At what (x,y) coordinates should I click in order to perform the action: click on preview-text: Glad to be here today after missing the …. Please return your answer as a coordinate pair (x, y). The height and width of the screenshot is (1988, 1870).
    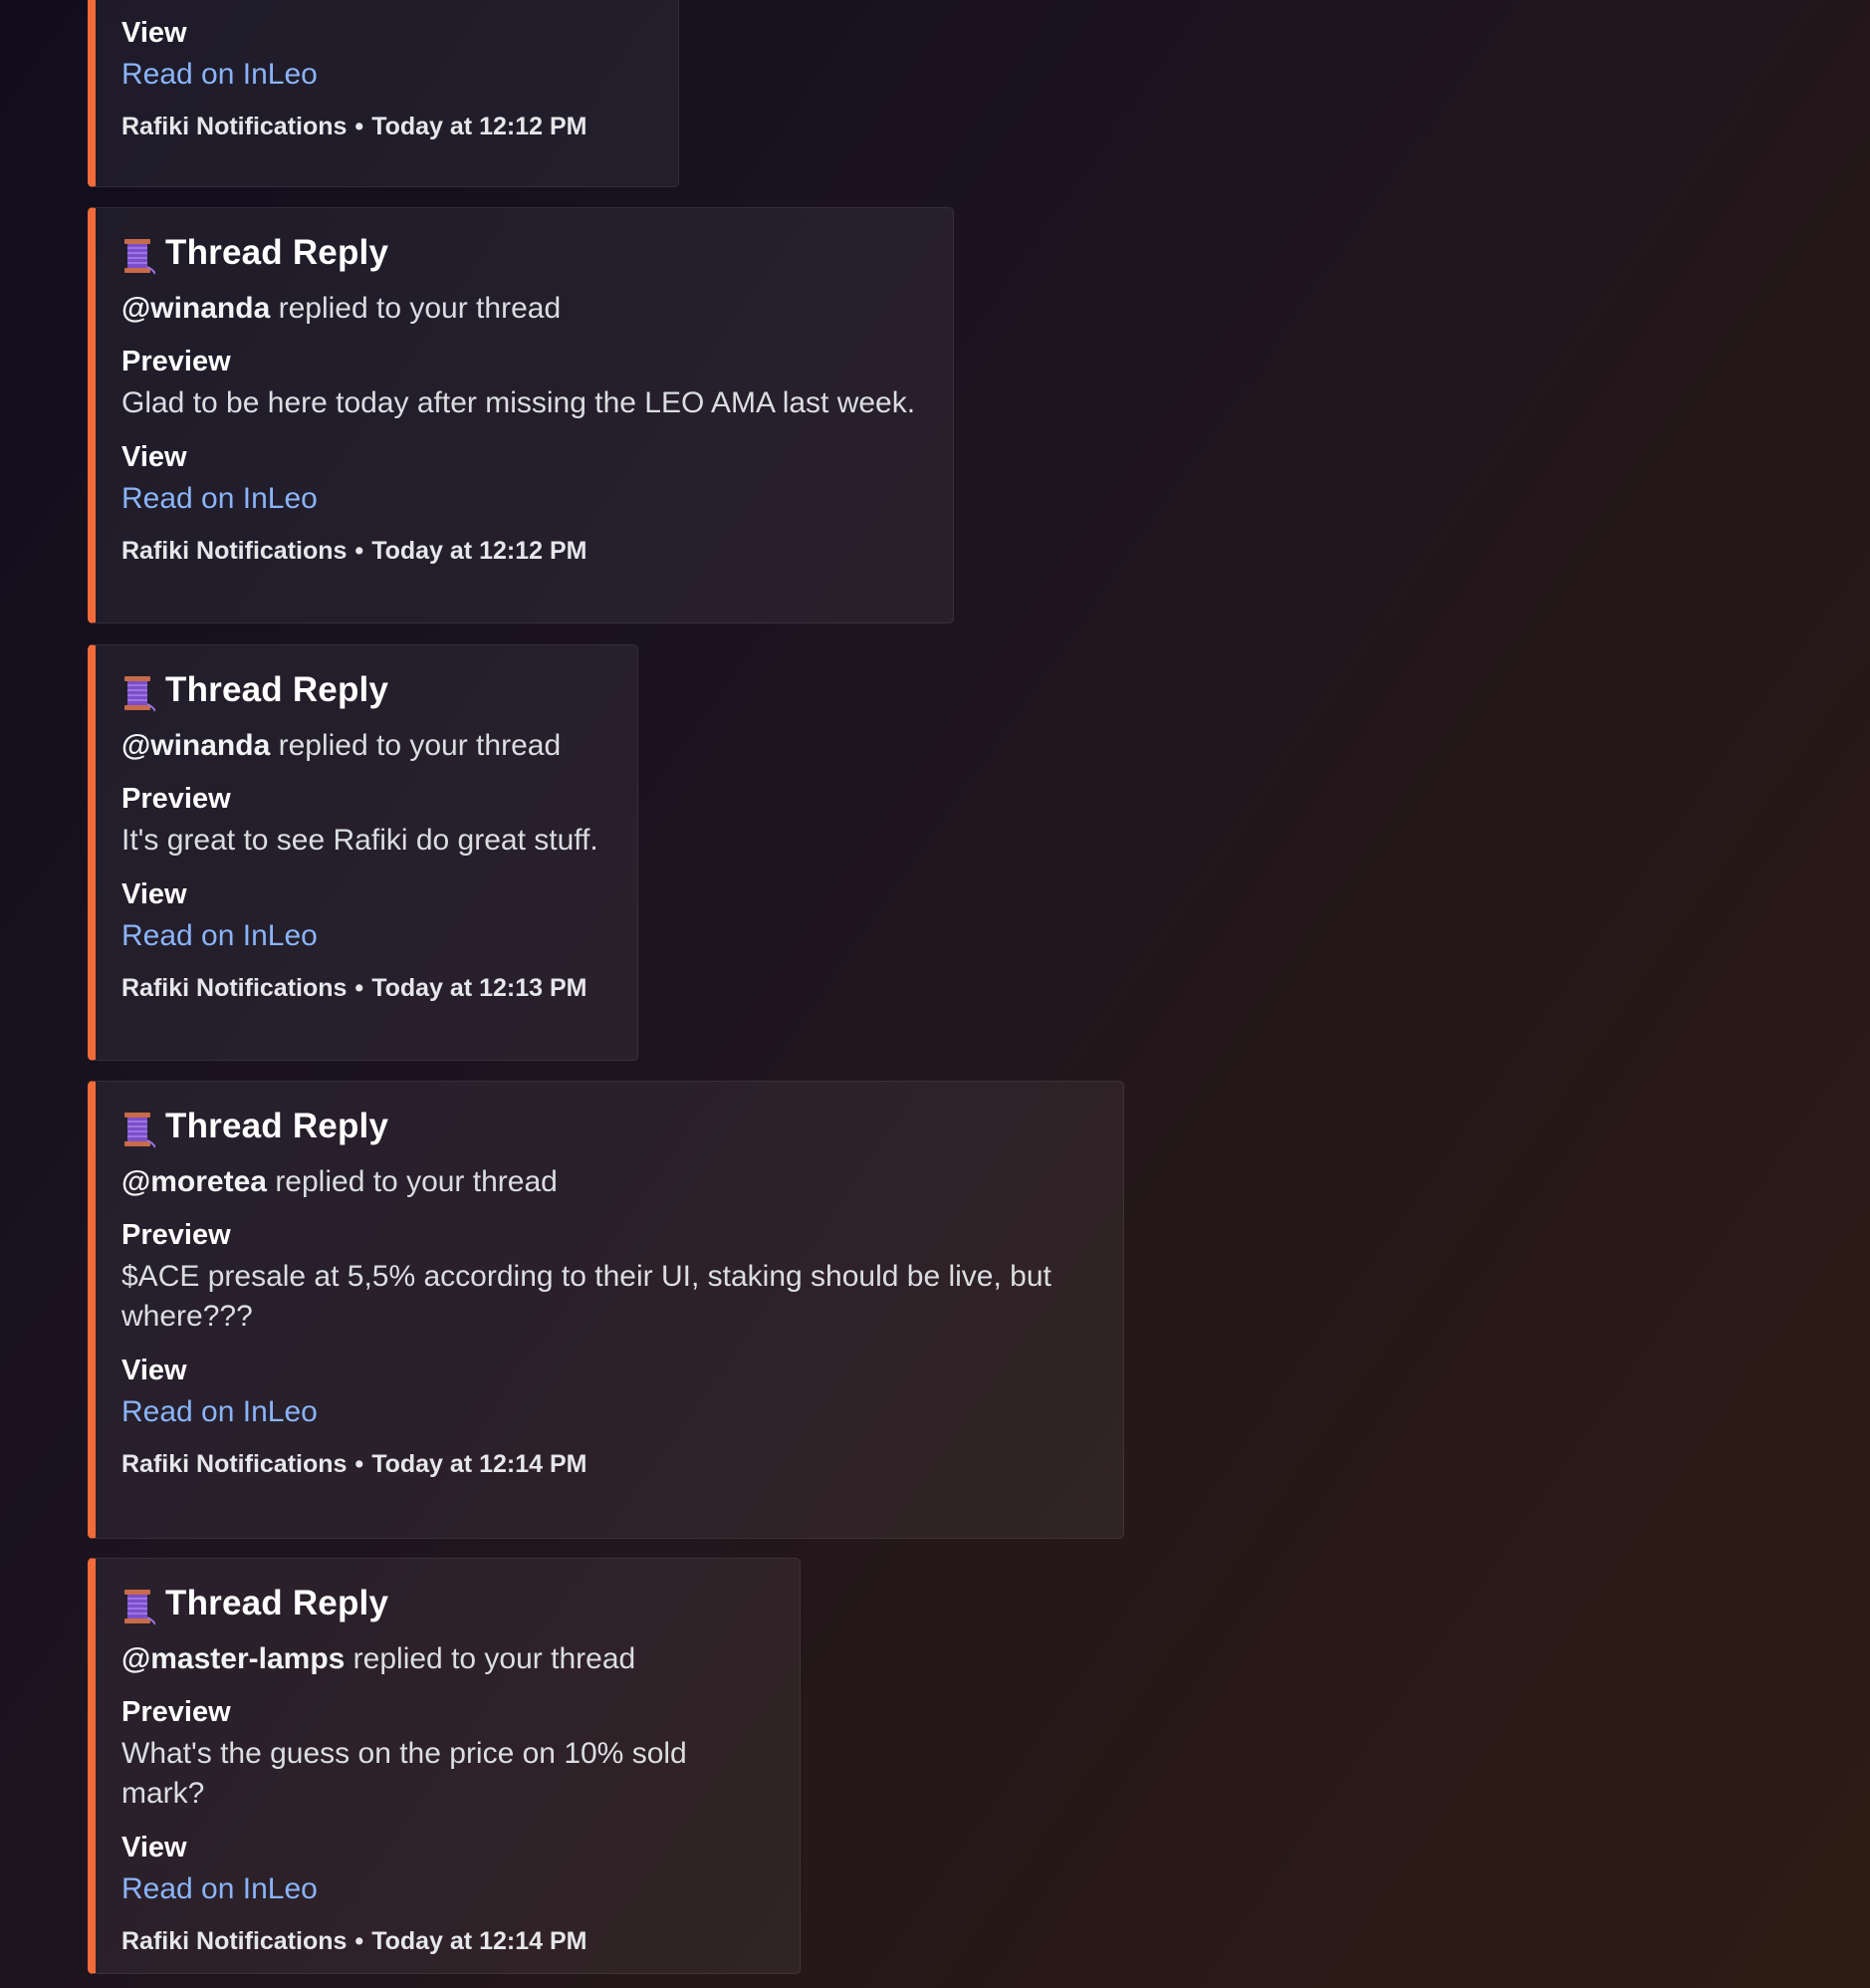
    Looking at the image, I should click on (518, 402).